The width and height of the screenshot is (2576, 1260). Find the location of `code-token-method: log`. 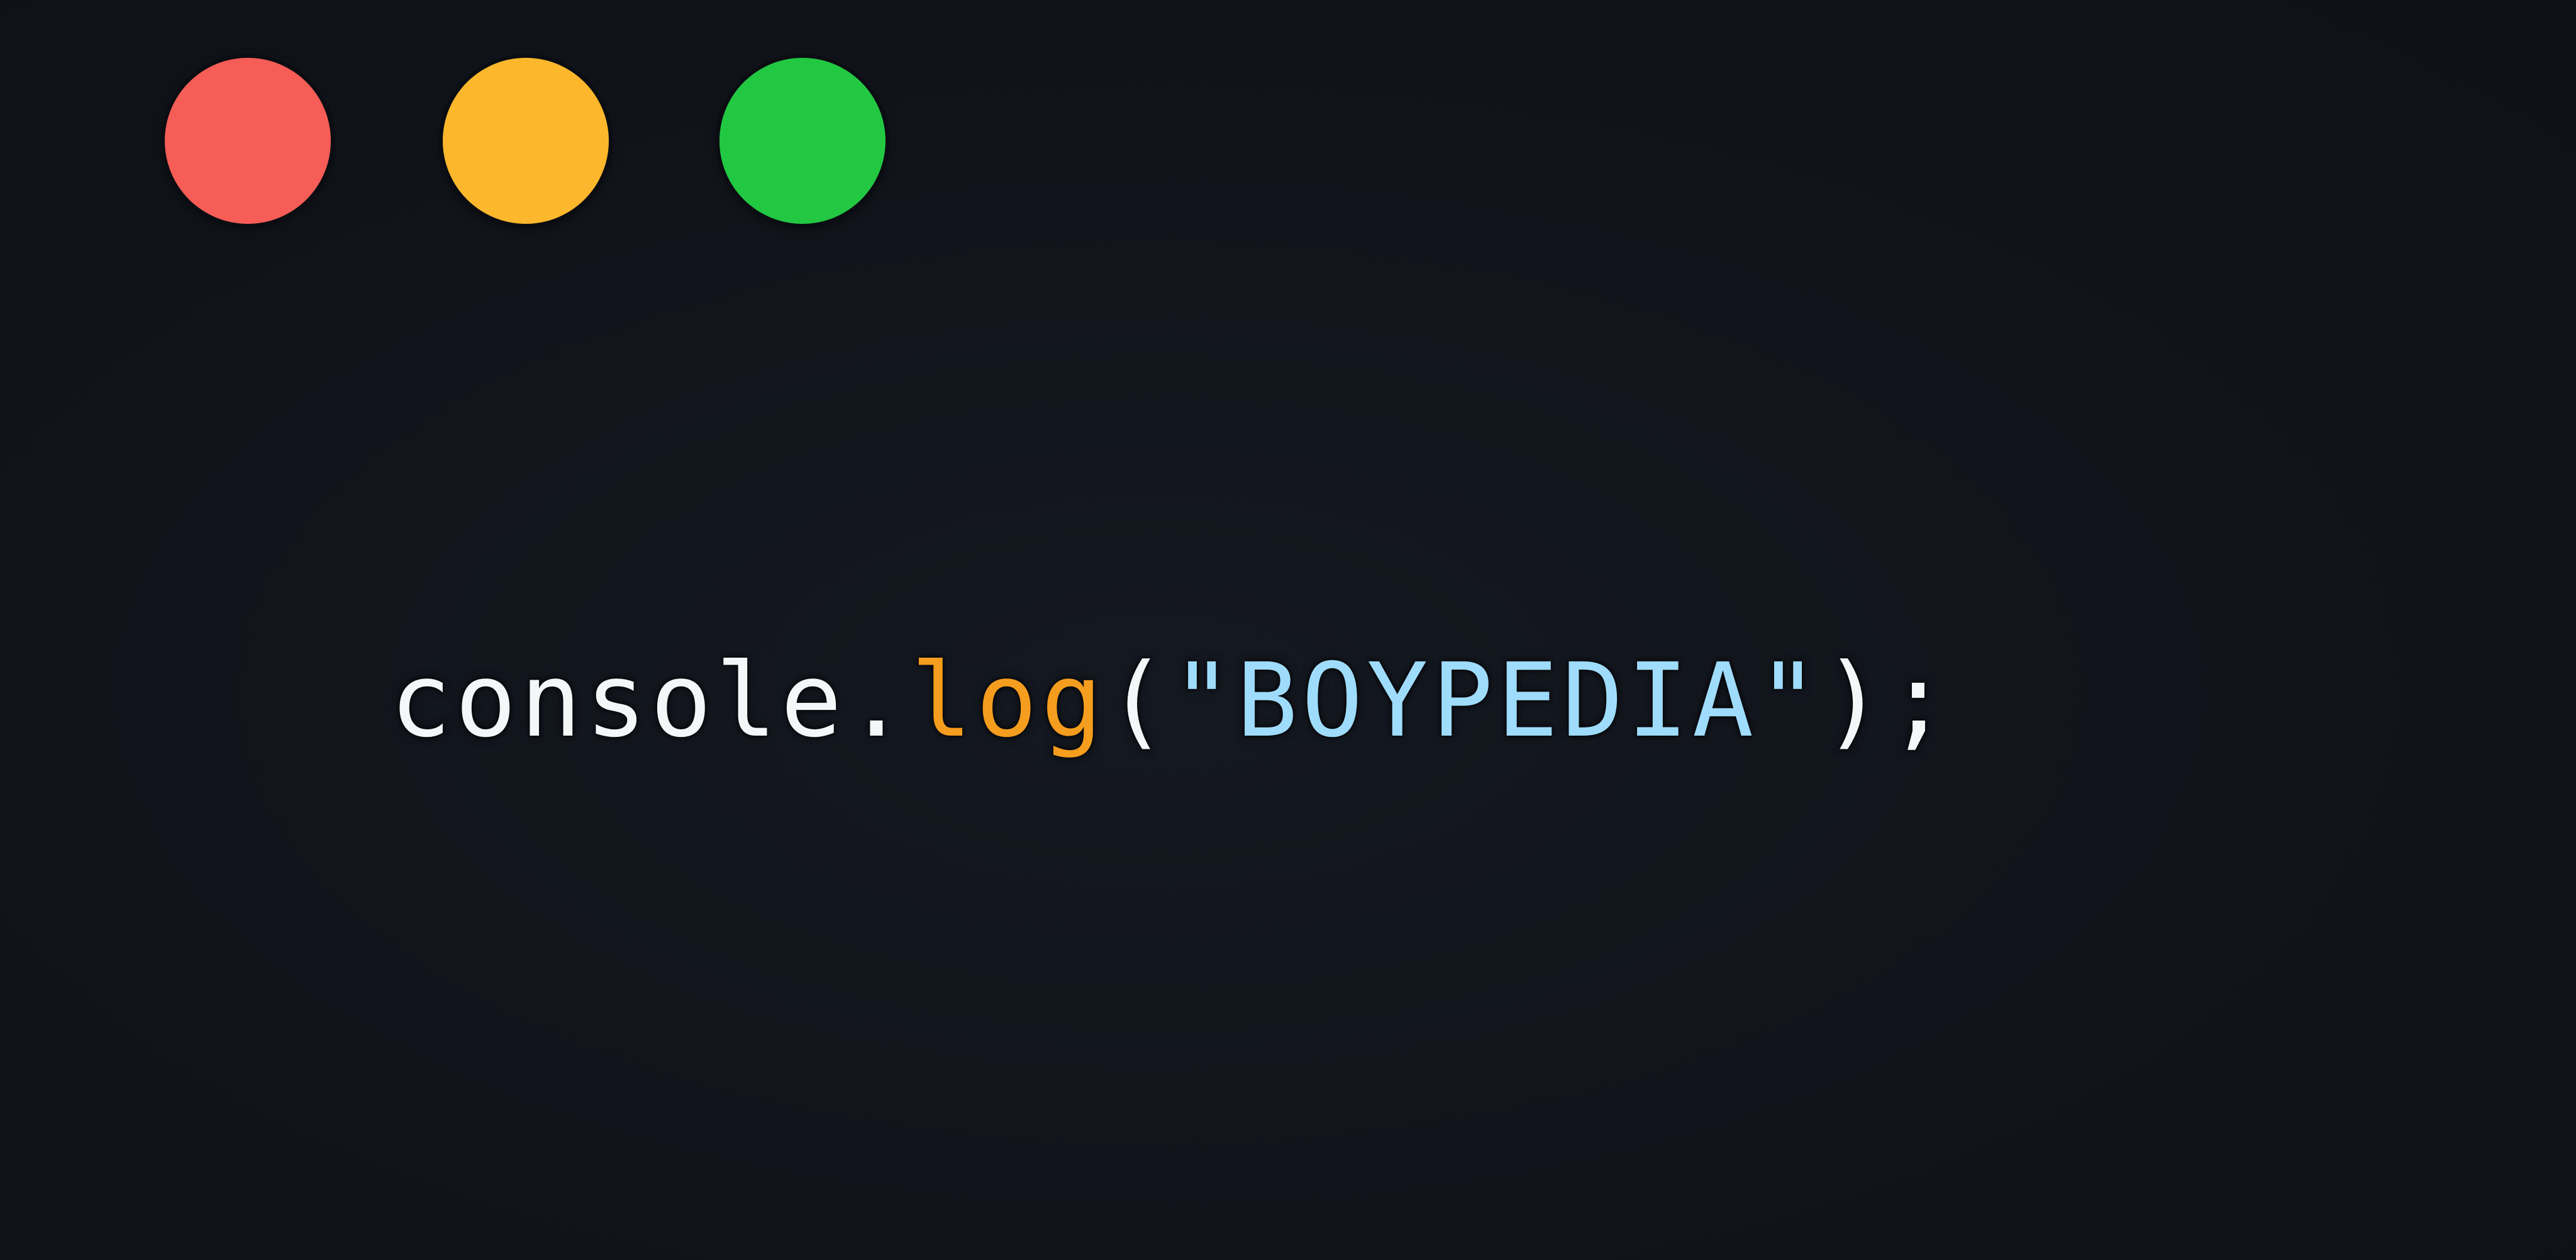

code-token-method: log is located at coordinates (1008, 701).